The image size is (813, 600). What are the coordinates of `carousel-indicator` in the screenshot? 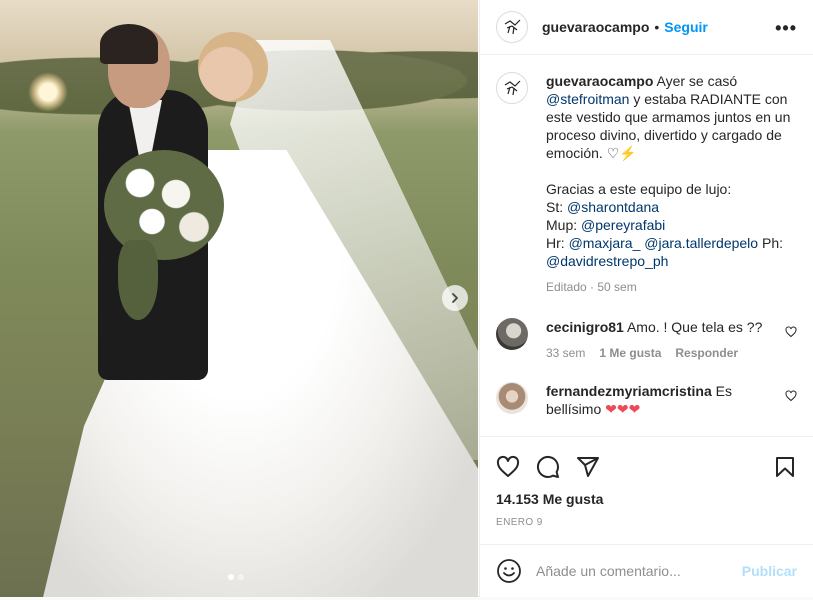 It's located at (236, 577).